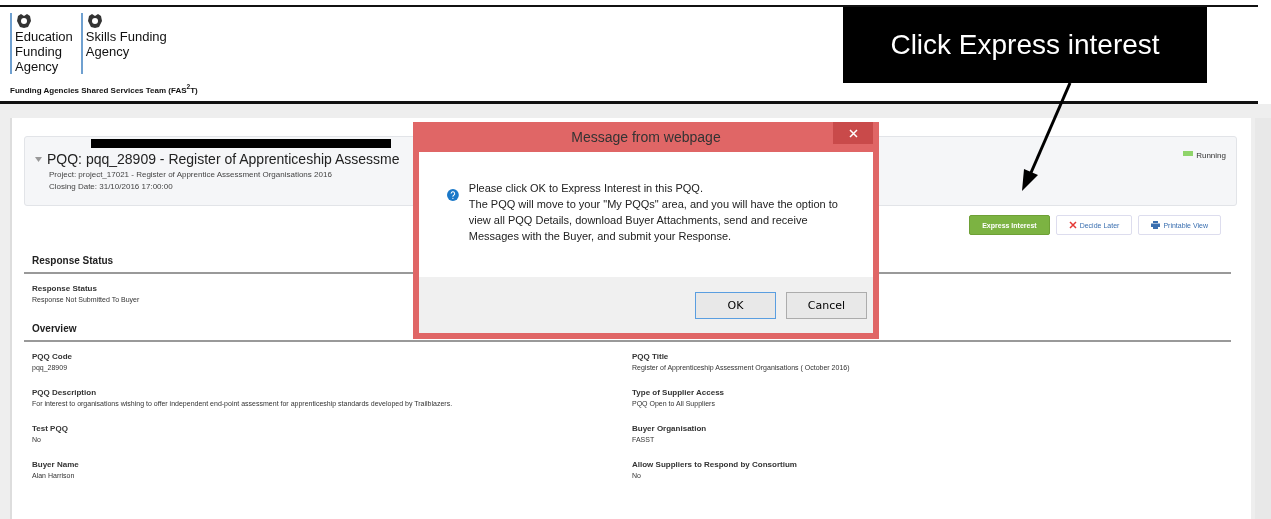 The image size is (1271, 519). Describe the element at coordinates (39, 51) in the screenshot. I see `logo-text: Funding` at that location.